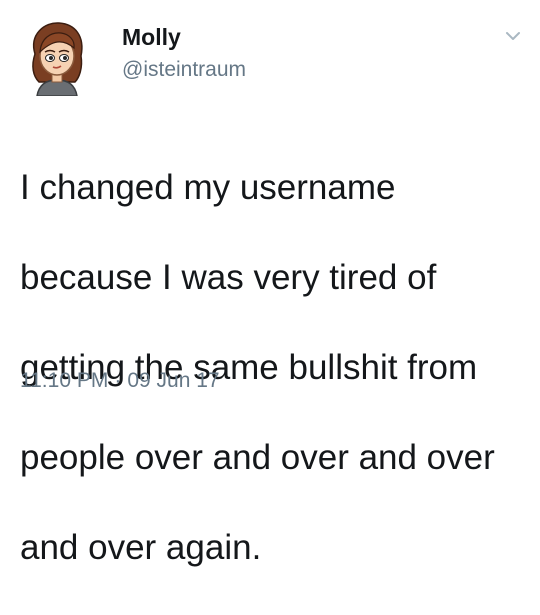  I want to click on tweet-text-line: people over and over and over, so click(257, 457).